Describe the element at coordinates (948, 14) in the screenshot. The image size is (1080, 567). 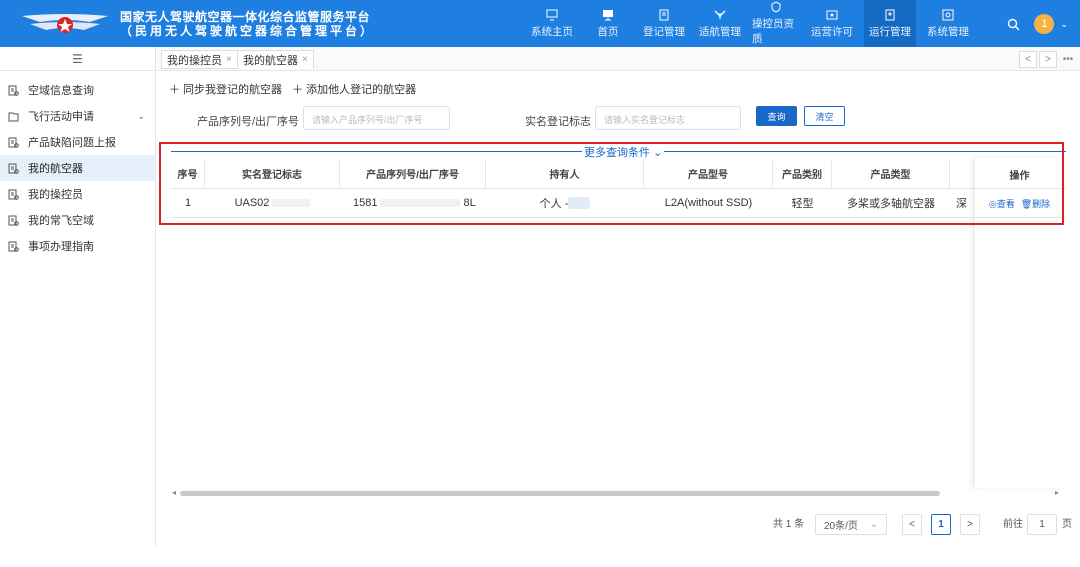
I see `settings-icon` at that location.